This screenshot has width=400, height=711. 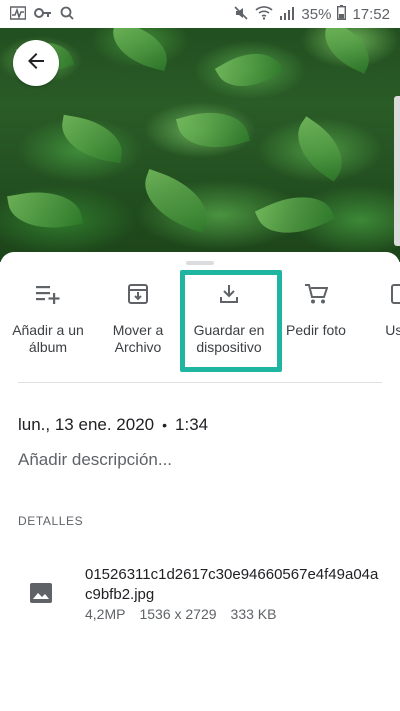 I want to click on add-to-album-label: Añadir a un álbum, so click(x=48, y=338).